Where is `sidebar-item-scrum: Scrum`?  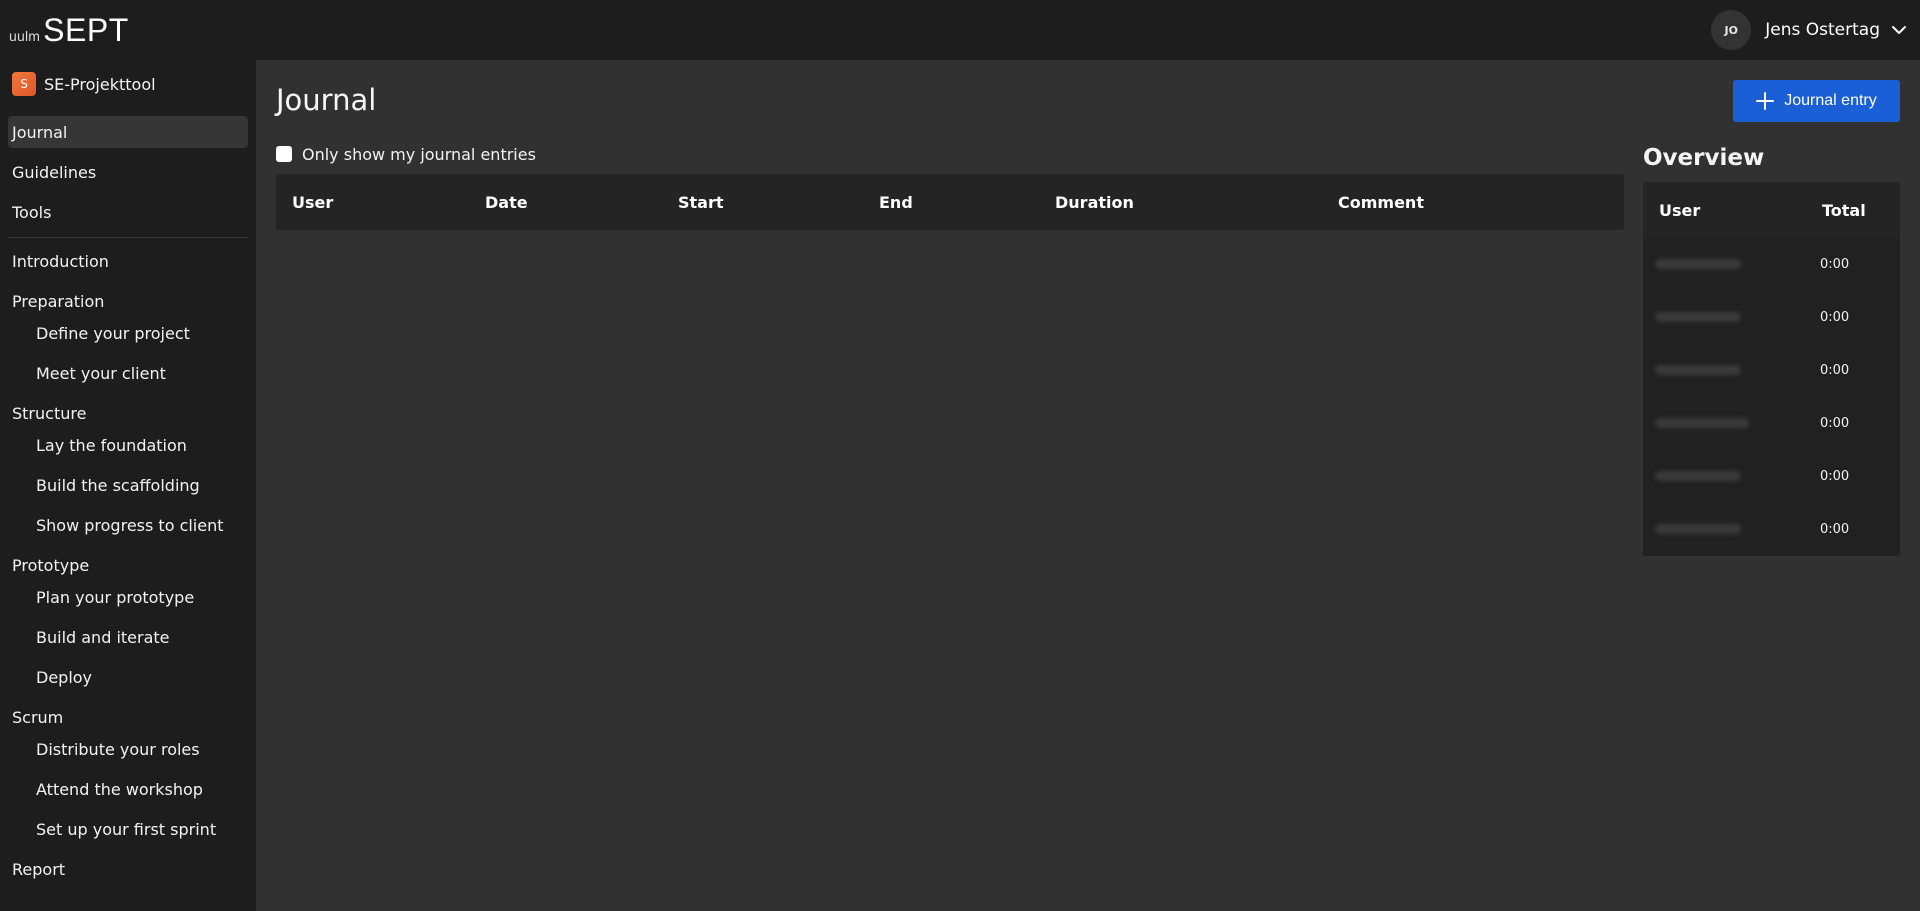 sidebar-item-scrum: Scrum is located at coordinates (128, 717).